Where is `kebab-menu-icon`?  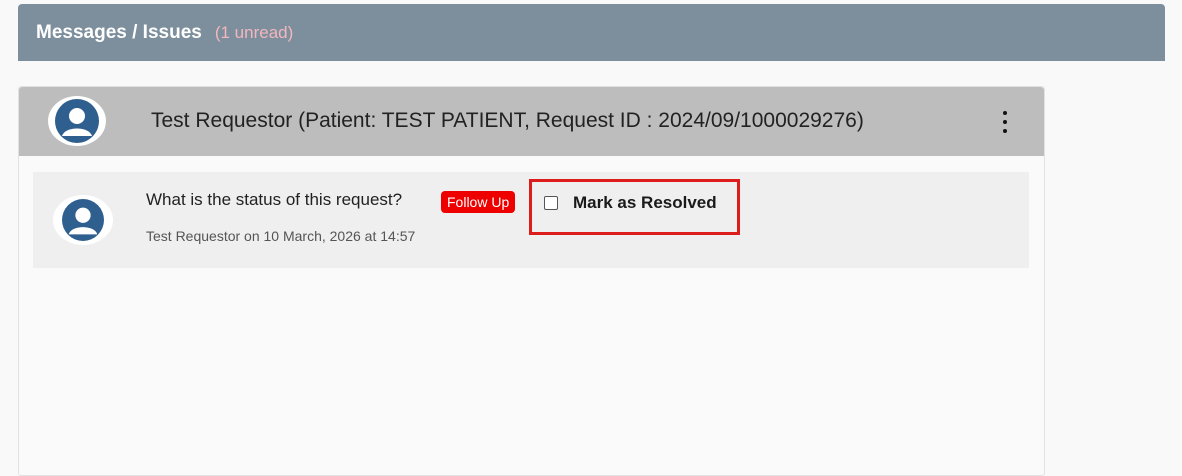
kebab-menu-icon is located at coordinates (1005, 122).